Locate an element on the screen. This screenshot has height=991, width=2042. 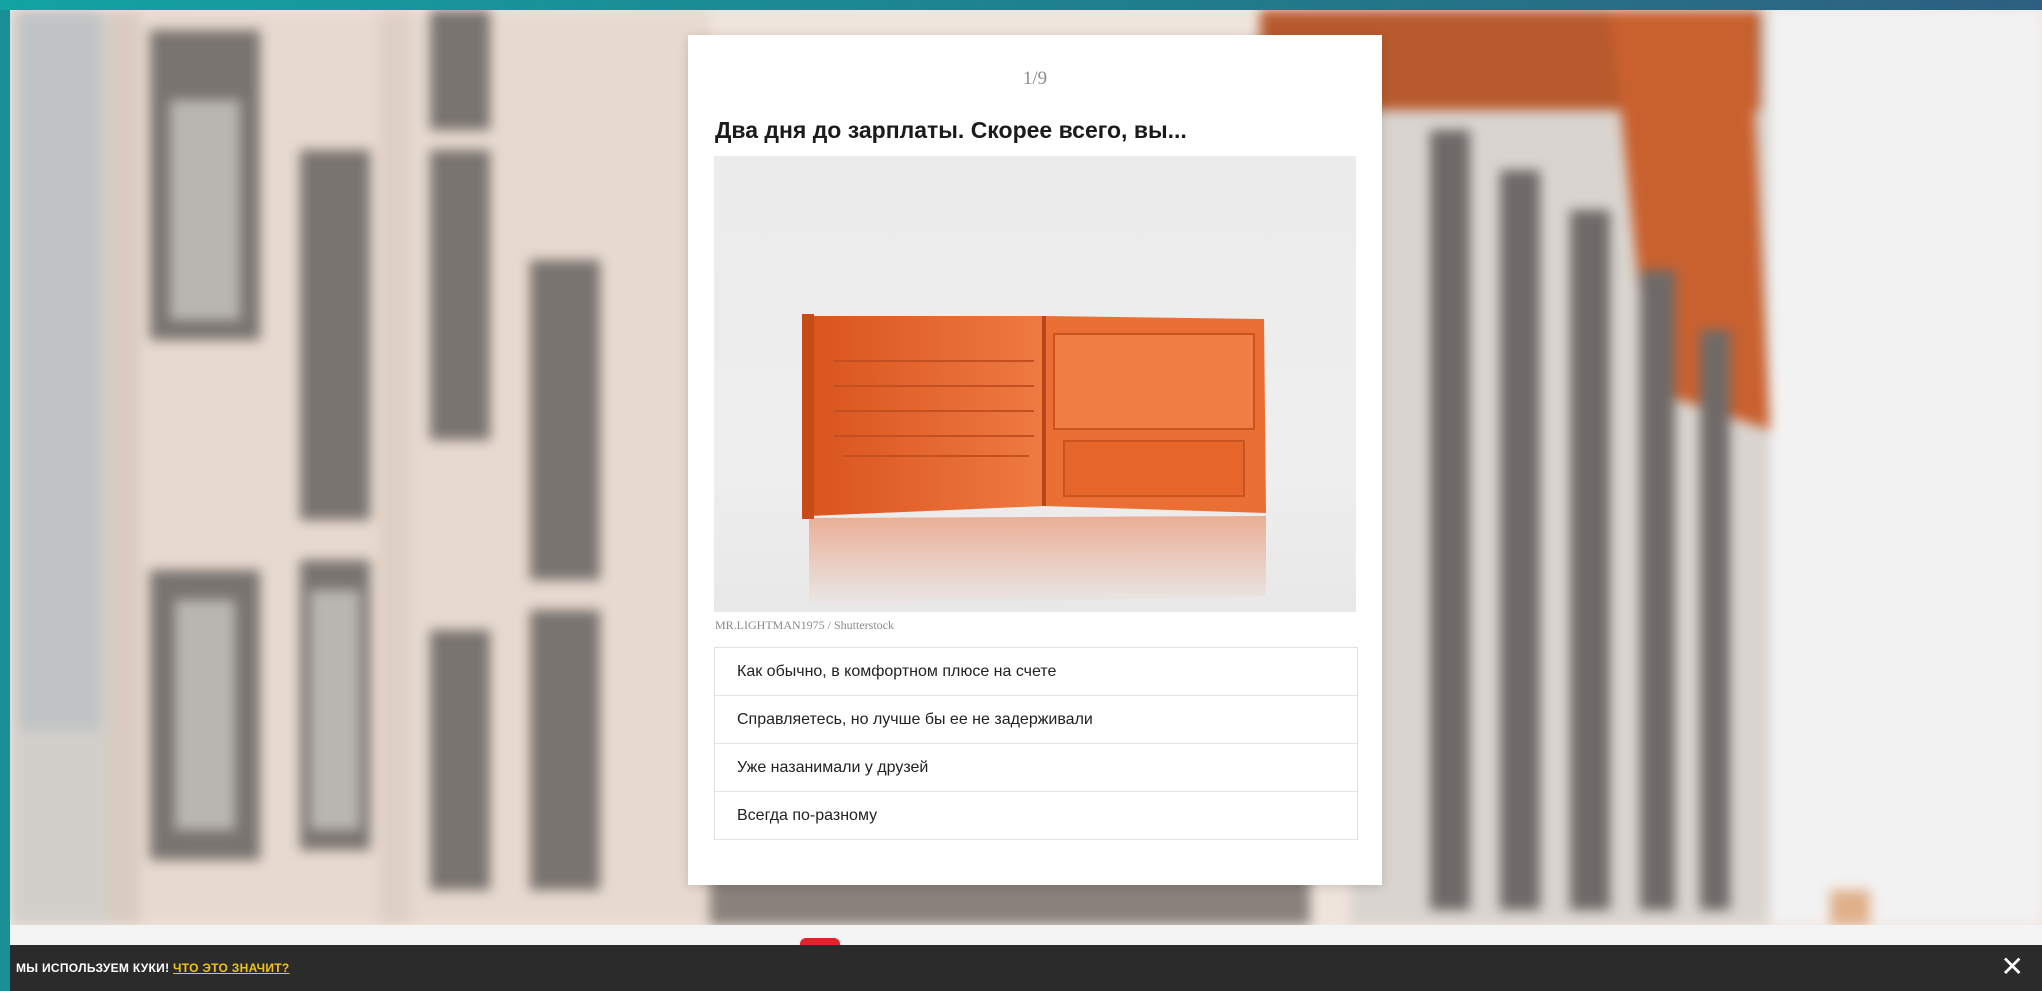
photo-credit: MR.LIGHTMAN1975 / Shutterstock is located at coordinates (804, 625).